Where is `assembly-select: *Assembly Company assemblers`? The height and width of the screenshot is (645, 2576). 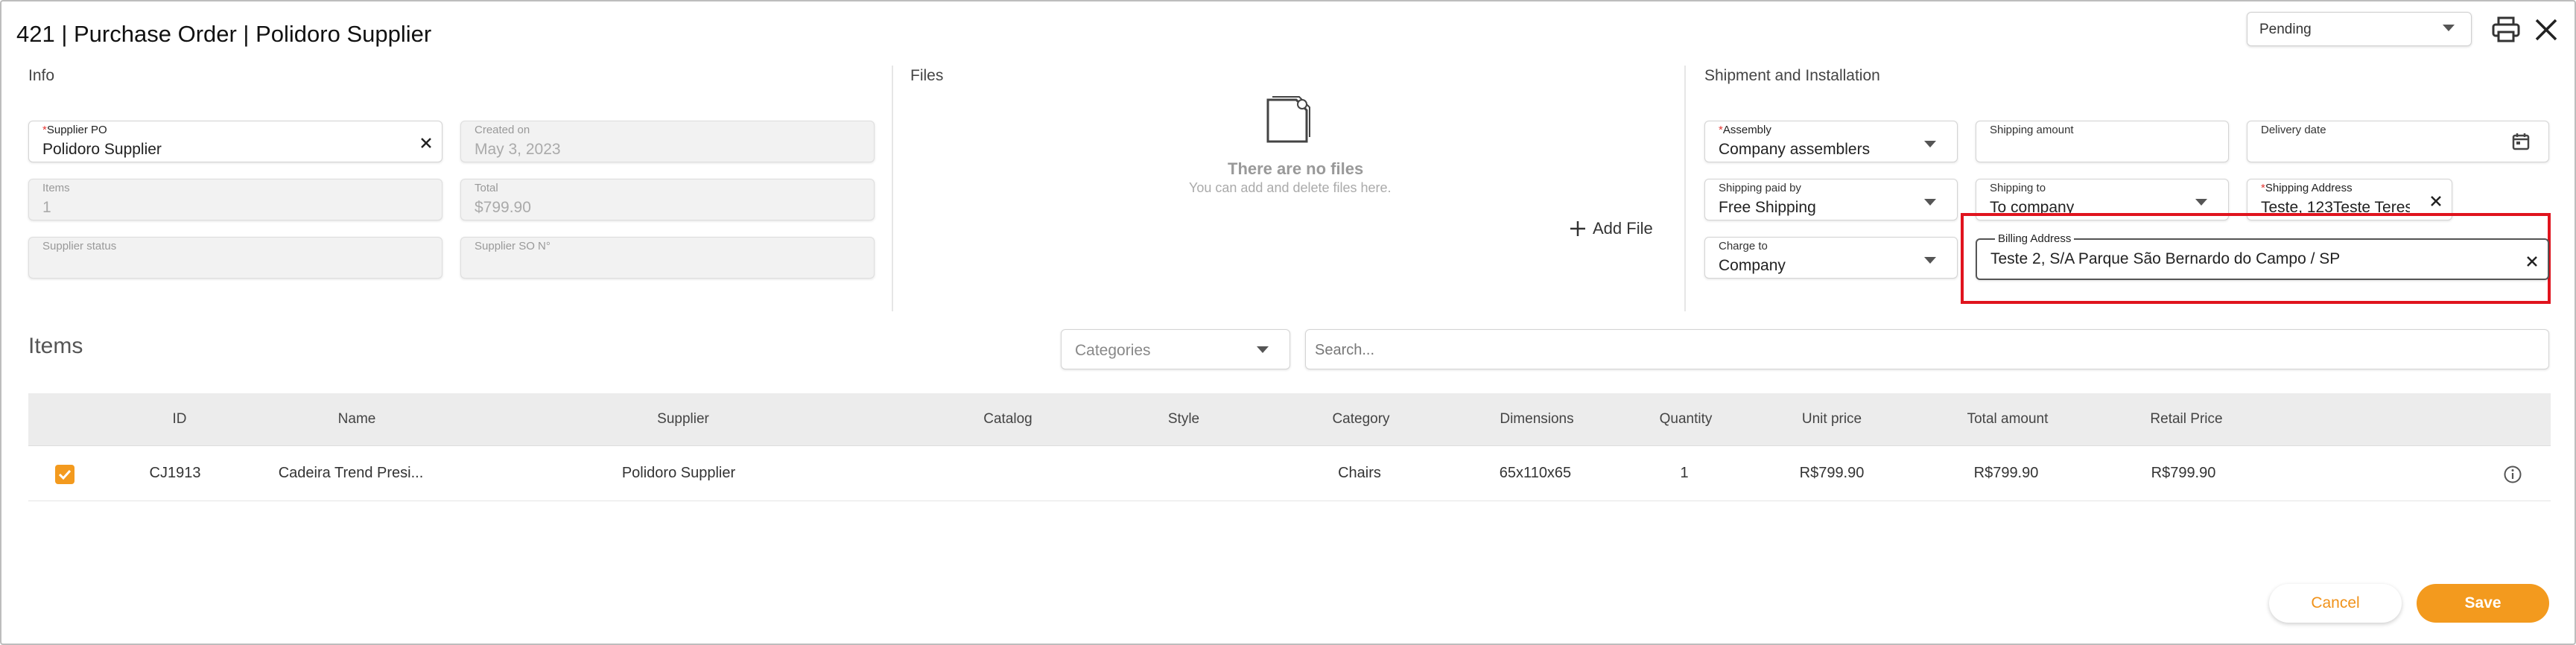 assembly-select: *Assembly Company assemblers is located at coordinates (1831, 141).